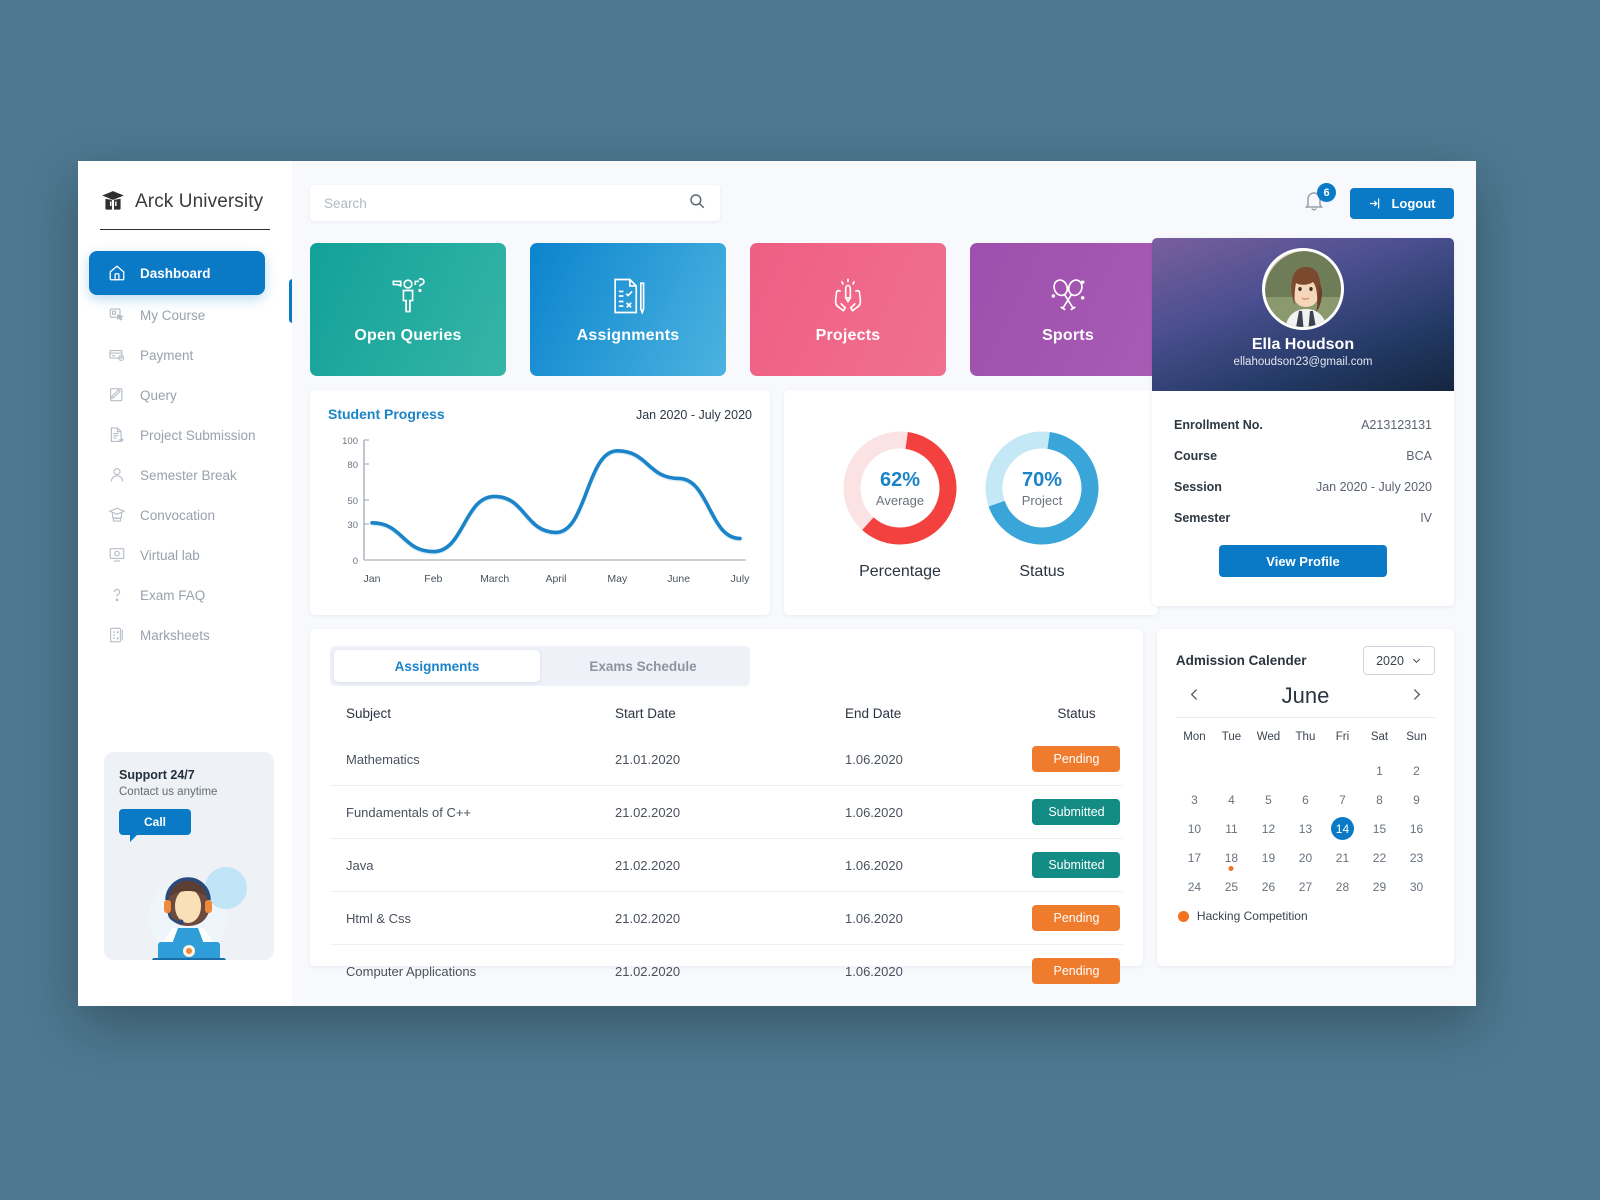 The image size is (1600, 1200). I want to click on calendar-day: 11, so click(1231, 828).